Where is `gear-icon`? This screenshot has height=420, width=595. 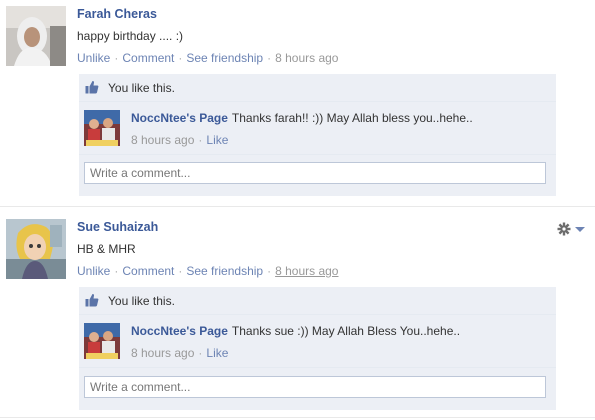 gear-icon is located at coordinates (573, 231).